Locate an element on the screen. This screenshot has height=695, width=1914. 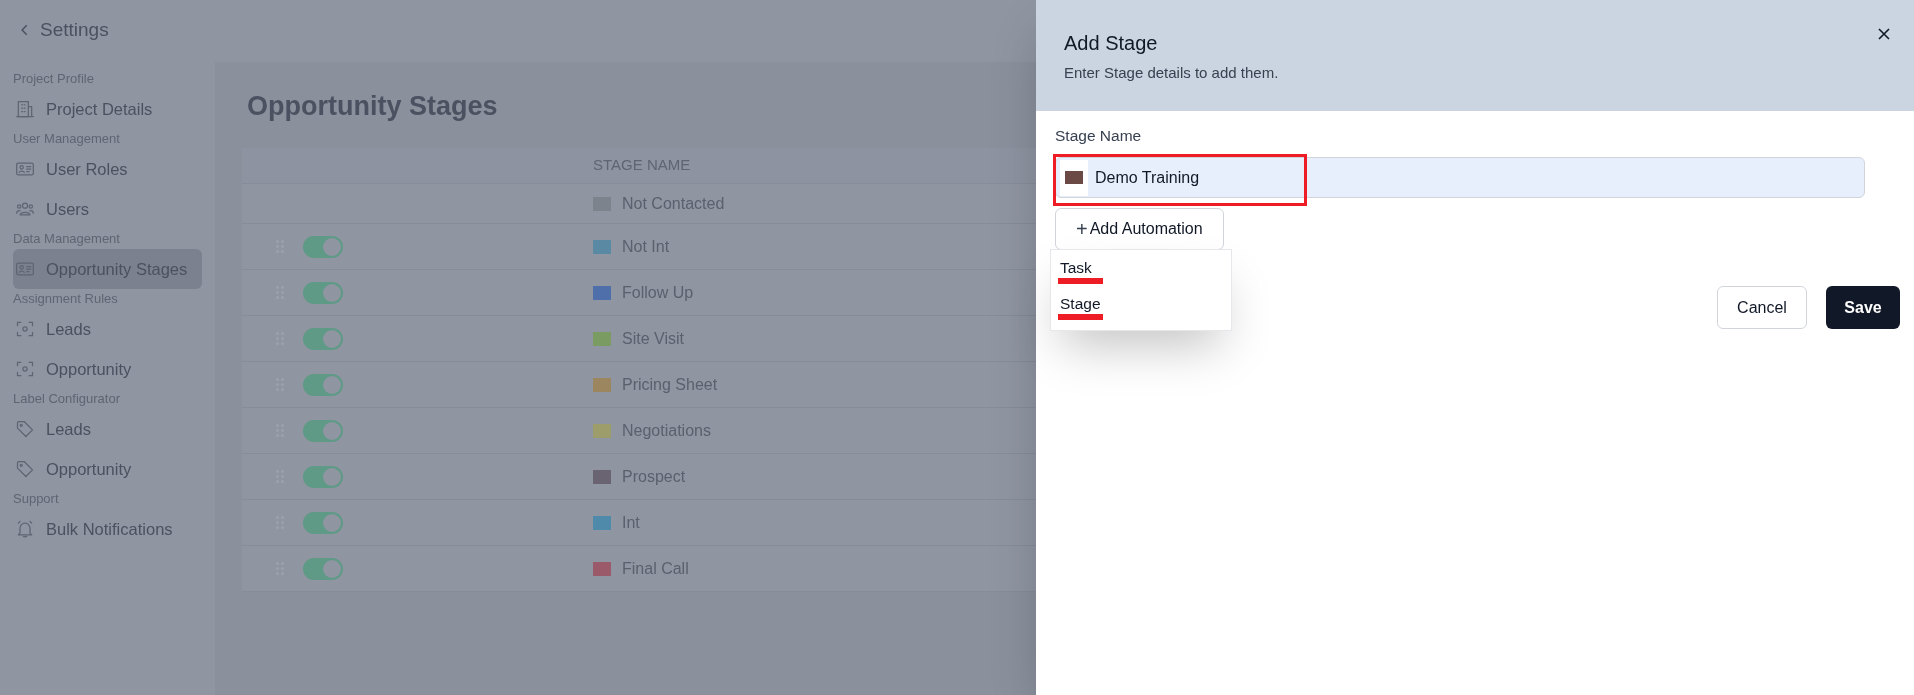
cancel-button: Cancel is located at coordinates (1762, 307).